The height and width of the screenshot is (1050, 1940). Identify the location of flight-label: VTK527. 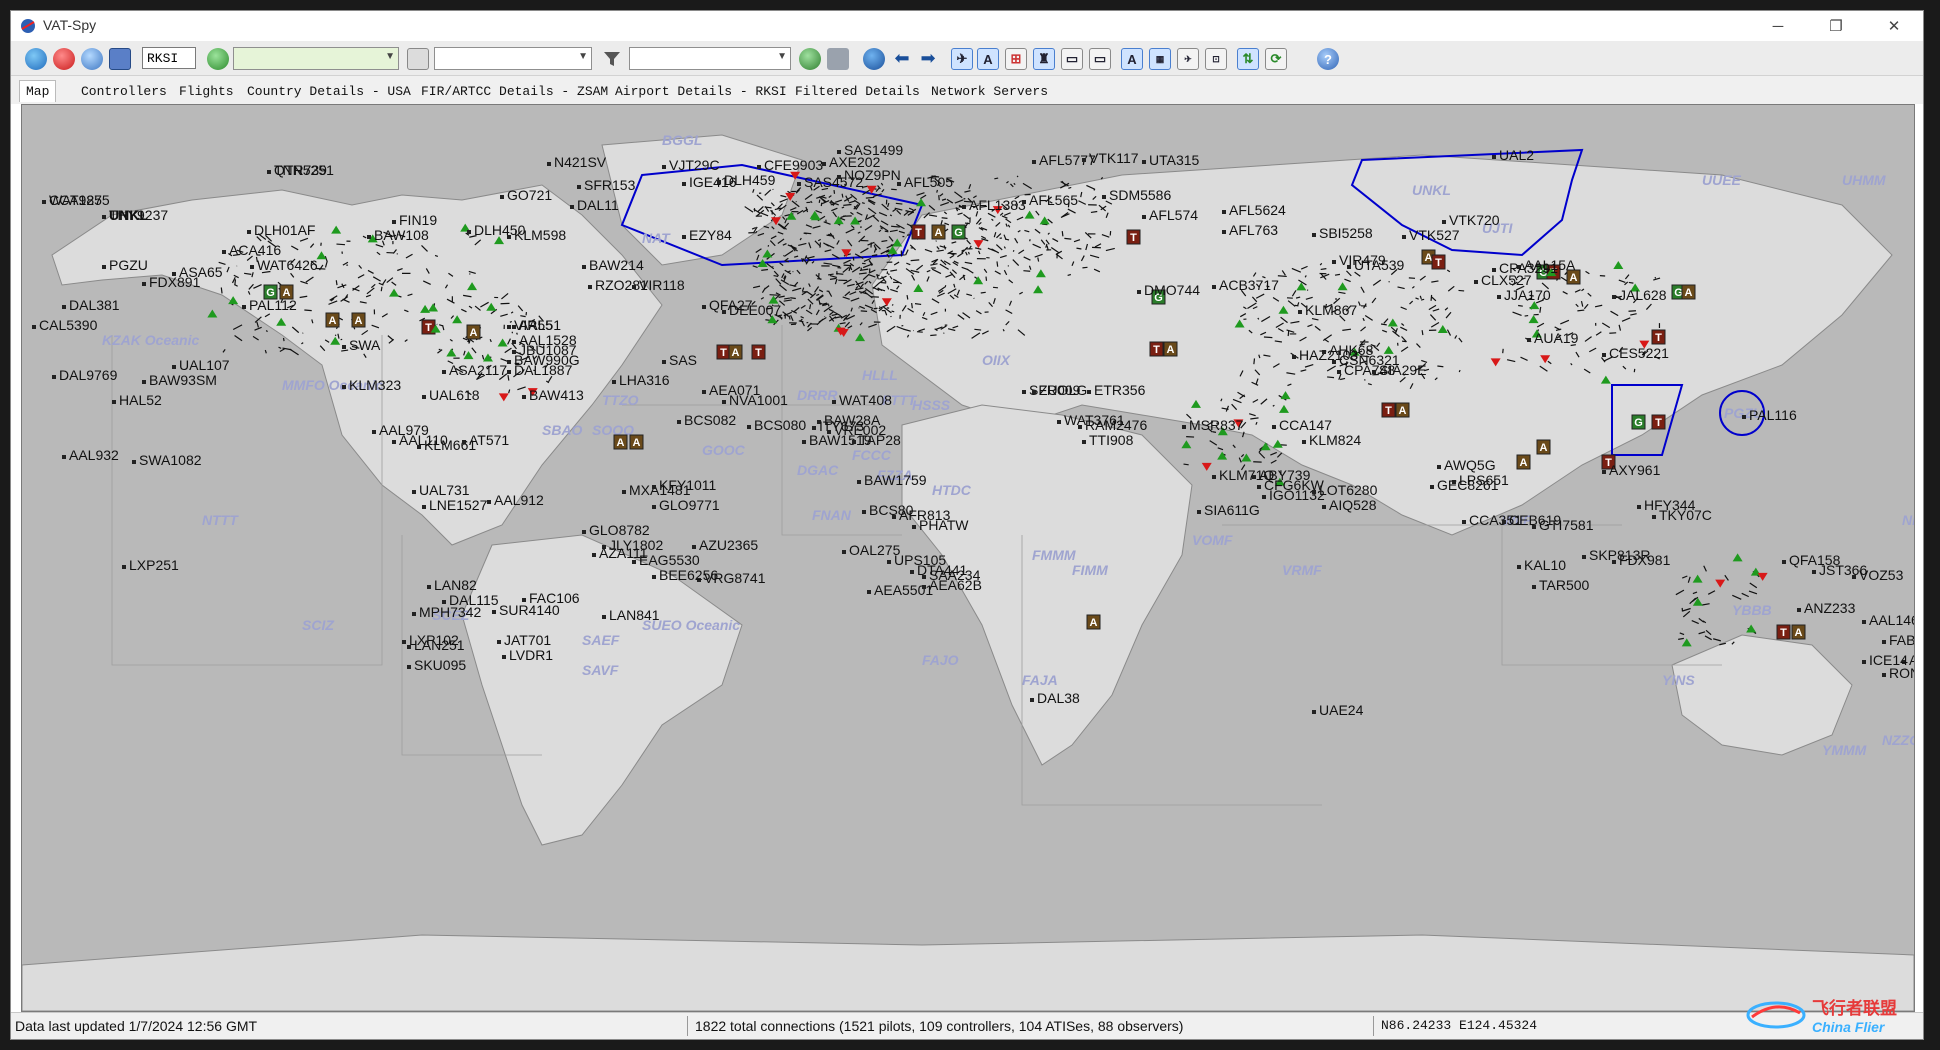
(1431, 235).